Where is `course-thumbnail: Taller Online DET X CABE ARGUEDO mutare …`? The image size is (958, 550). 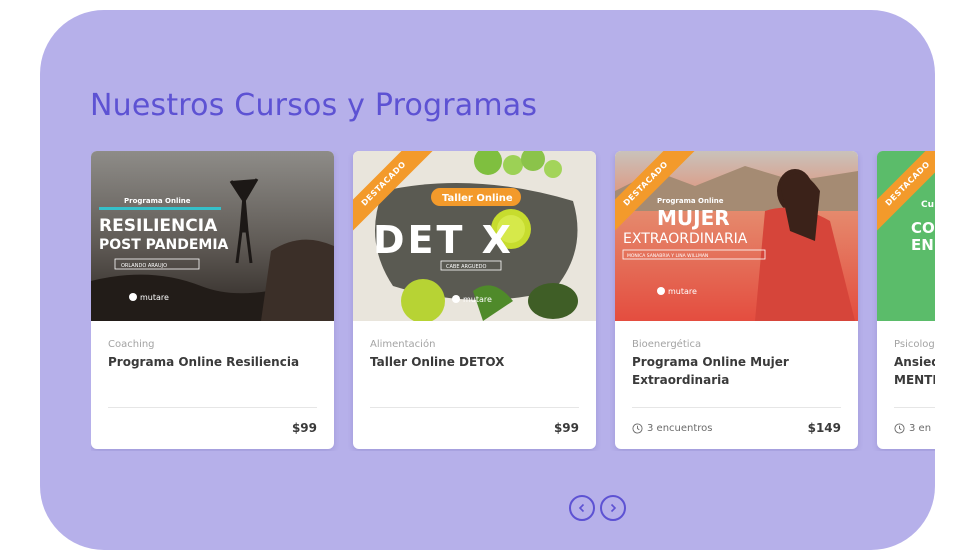
course-thumbnail: Taller Online DET X CABE ARGUEDO mutare … is located at coordinates (474, 236).